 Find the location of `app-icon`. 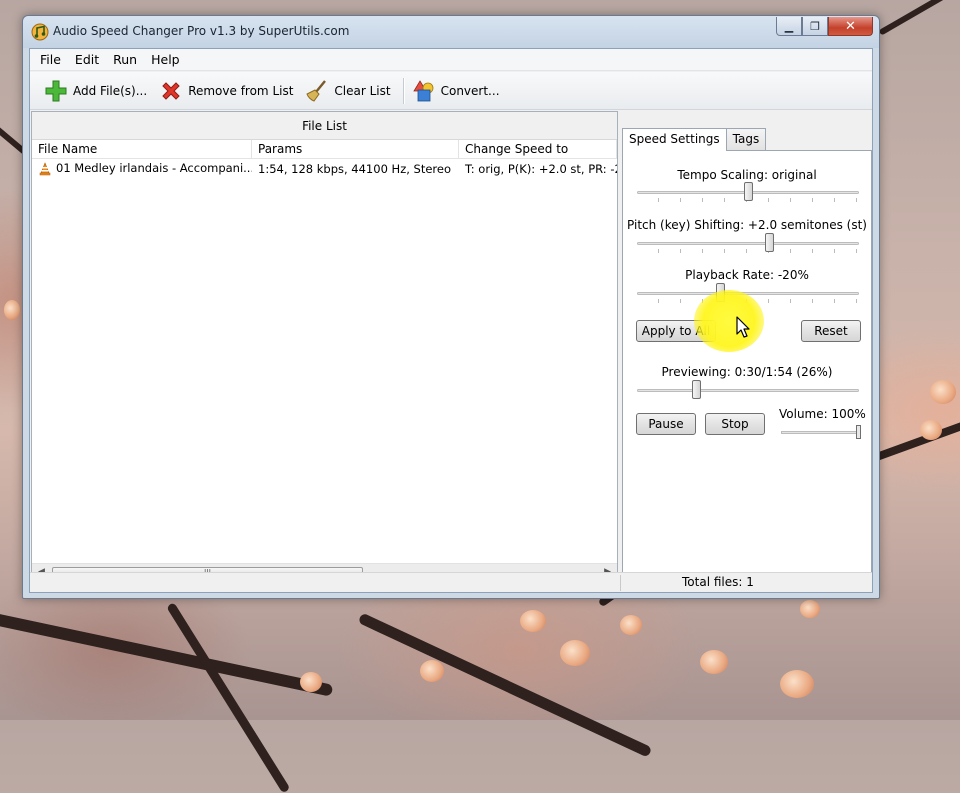

app-icon is located at coordinates (40, 32).